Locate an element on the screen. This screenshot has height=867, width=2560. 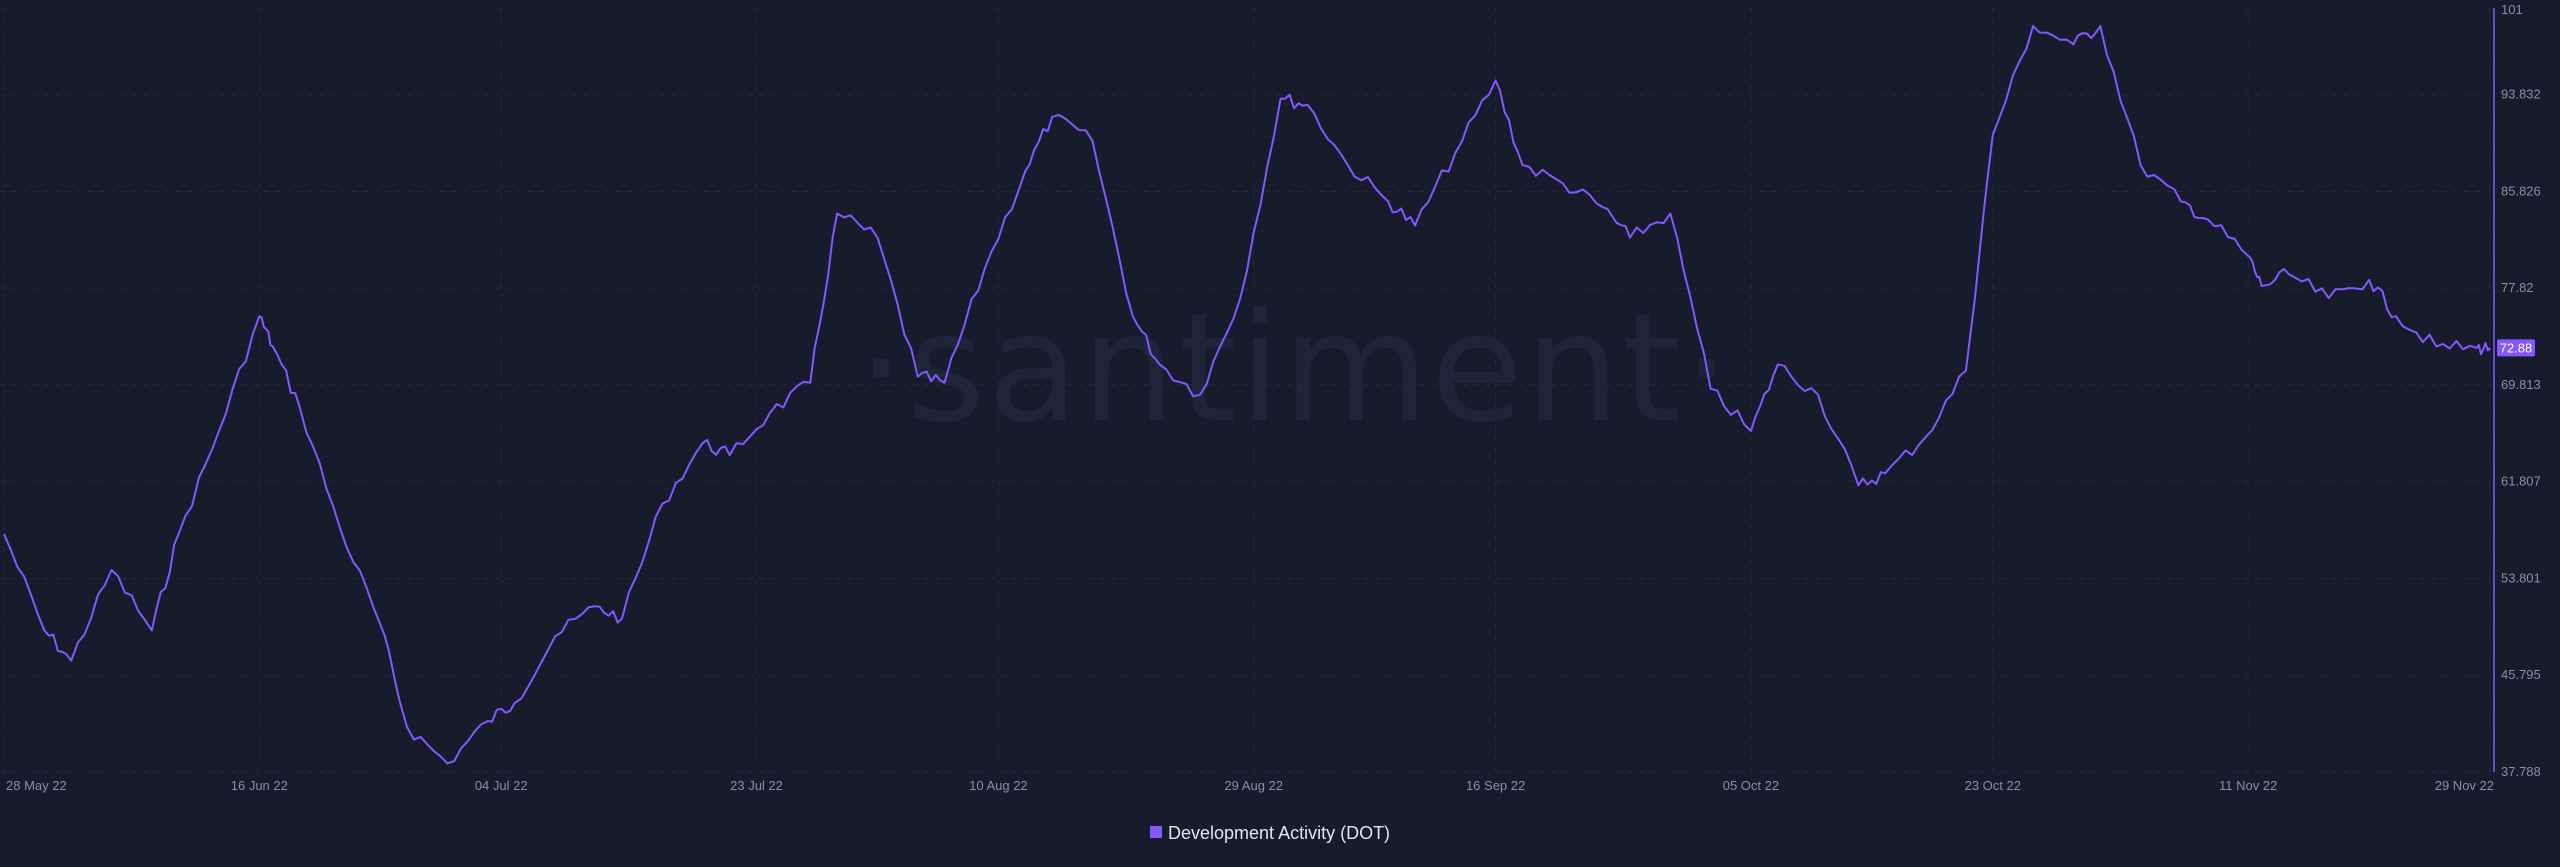
x-tick-label: 10 Aug 22 is located at coordinates (998, 785).